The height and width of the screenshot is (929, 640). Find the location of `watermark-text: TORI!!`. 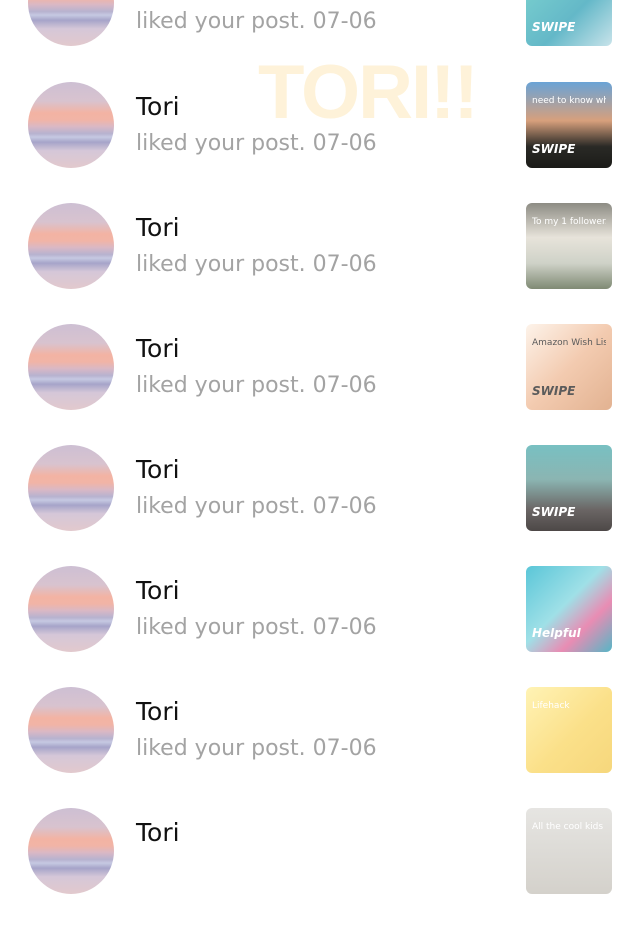

watermark-text: TORI!! is located at coordinates (368, 92).